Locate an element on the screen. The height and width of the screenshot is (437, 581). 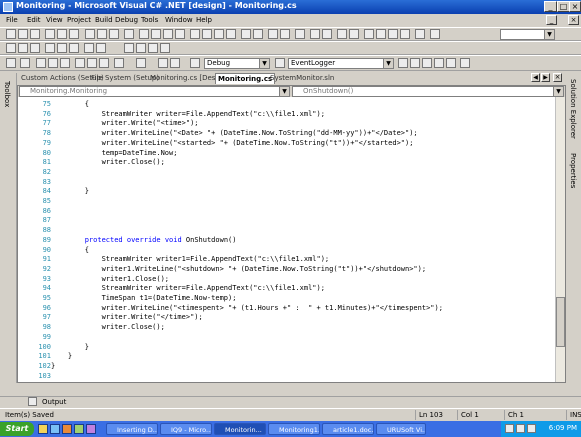
next-bookmark-icon is located at coordinates (381, 34).